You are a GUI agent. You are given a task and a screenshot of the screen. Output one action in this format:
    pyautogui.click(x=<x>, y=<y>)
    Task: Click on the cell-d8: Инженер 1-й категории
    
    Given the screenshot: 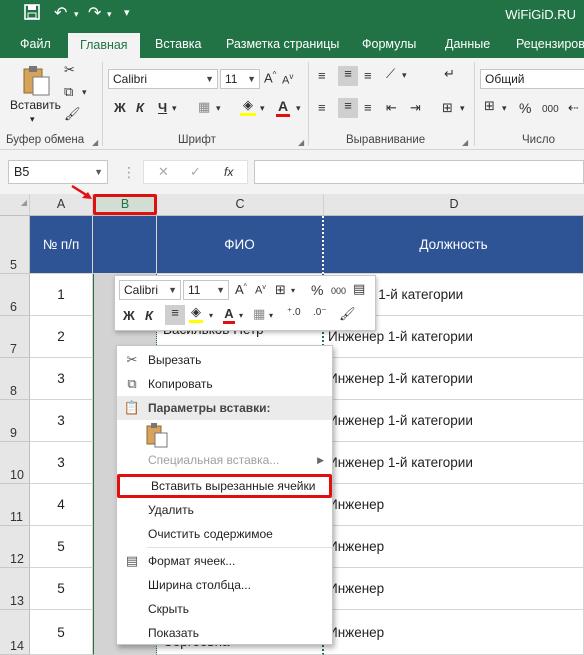 What is the action you would take?
    pyautogui.click(x=454, y=379)
    